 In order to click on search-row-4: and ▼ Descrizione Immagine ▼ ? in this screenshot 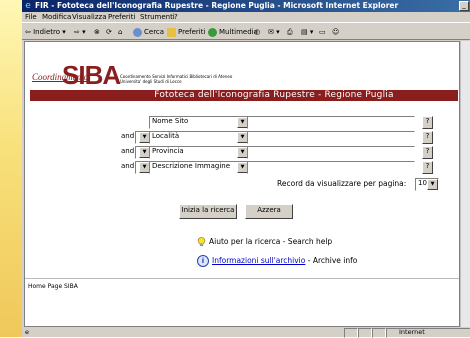, I will do `click(242, 167)`.